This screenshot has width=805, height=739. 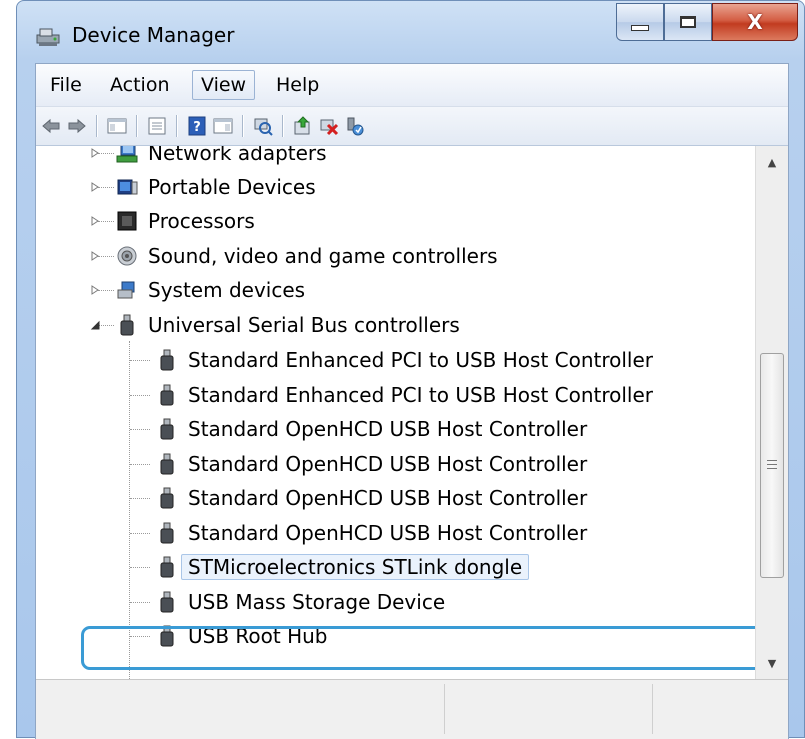 What do you see at coordinates (157, 126) in the screenshot?
I see `properties-icon` at bounding box center [157, 126].